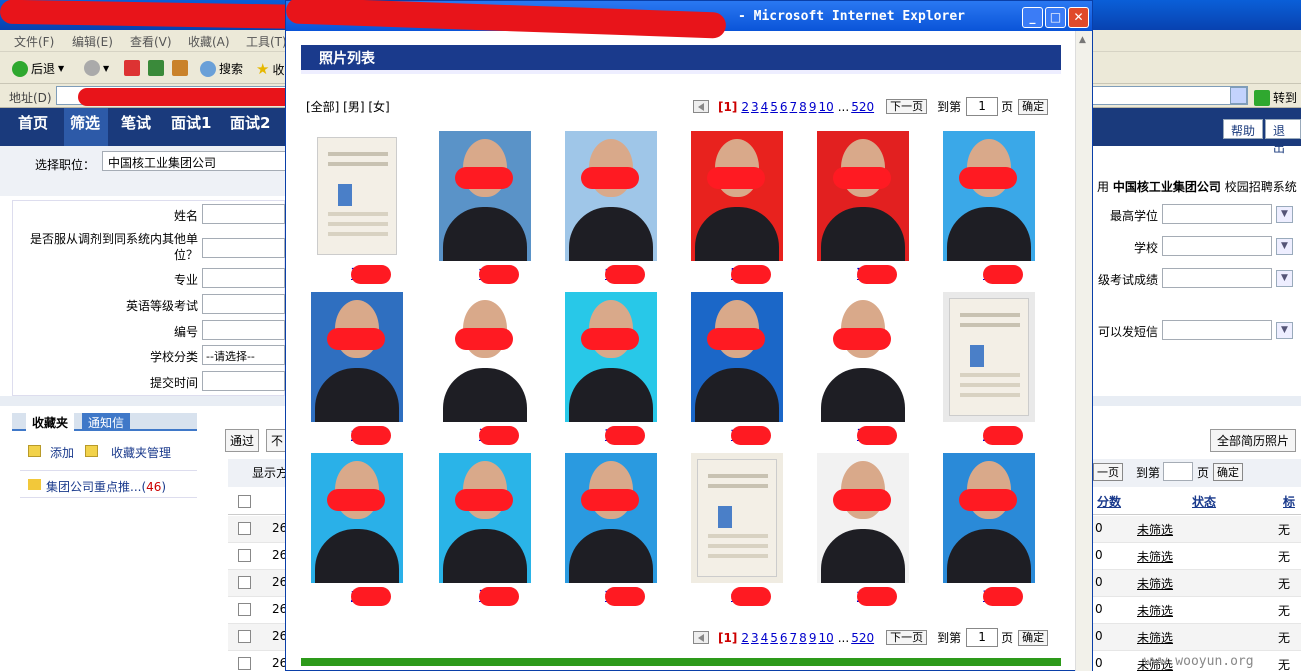  What do you see at coordinates (106, 486) in the screenshot?
I see `fav-folder-item: 集团公司重点推...(46)` at bounding box center [106, 486].